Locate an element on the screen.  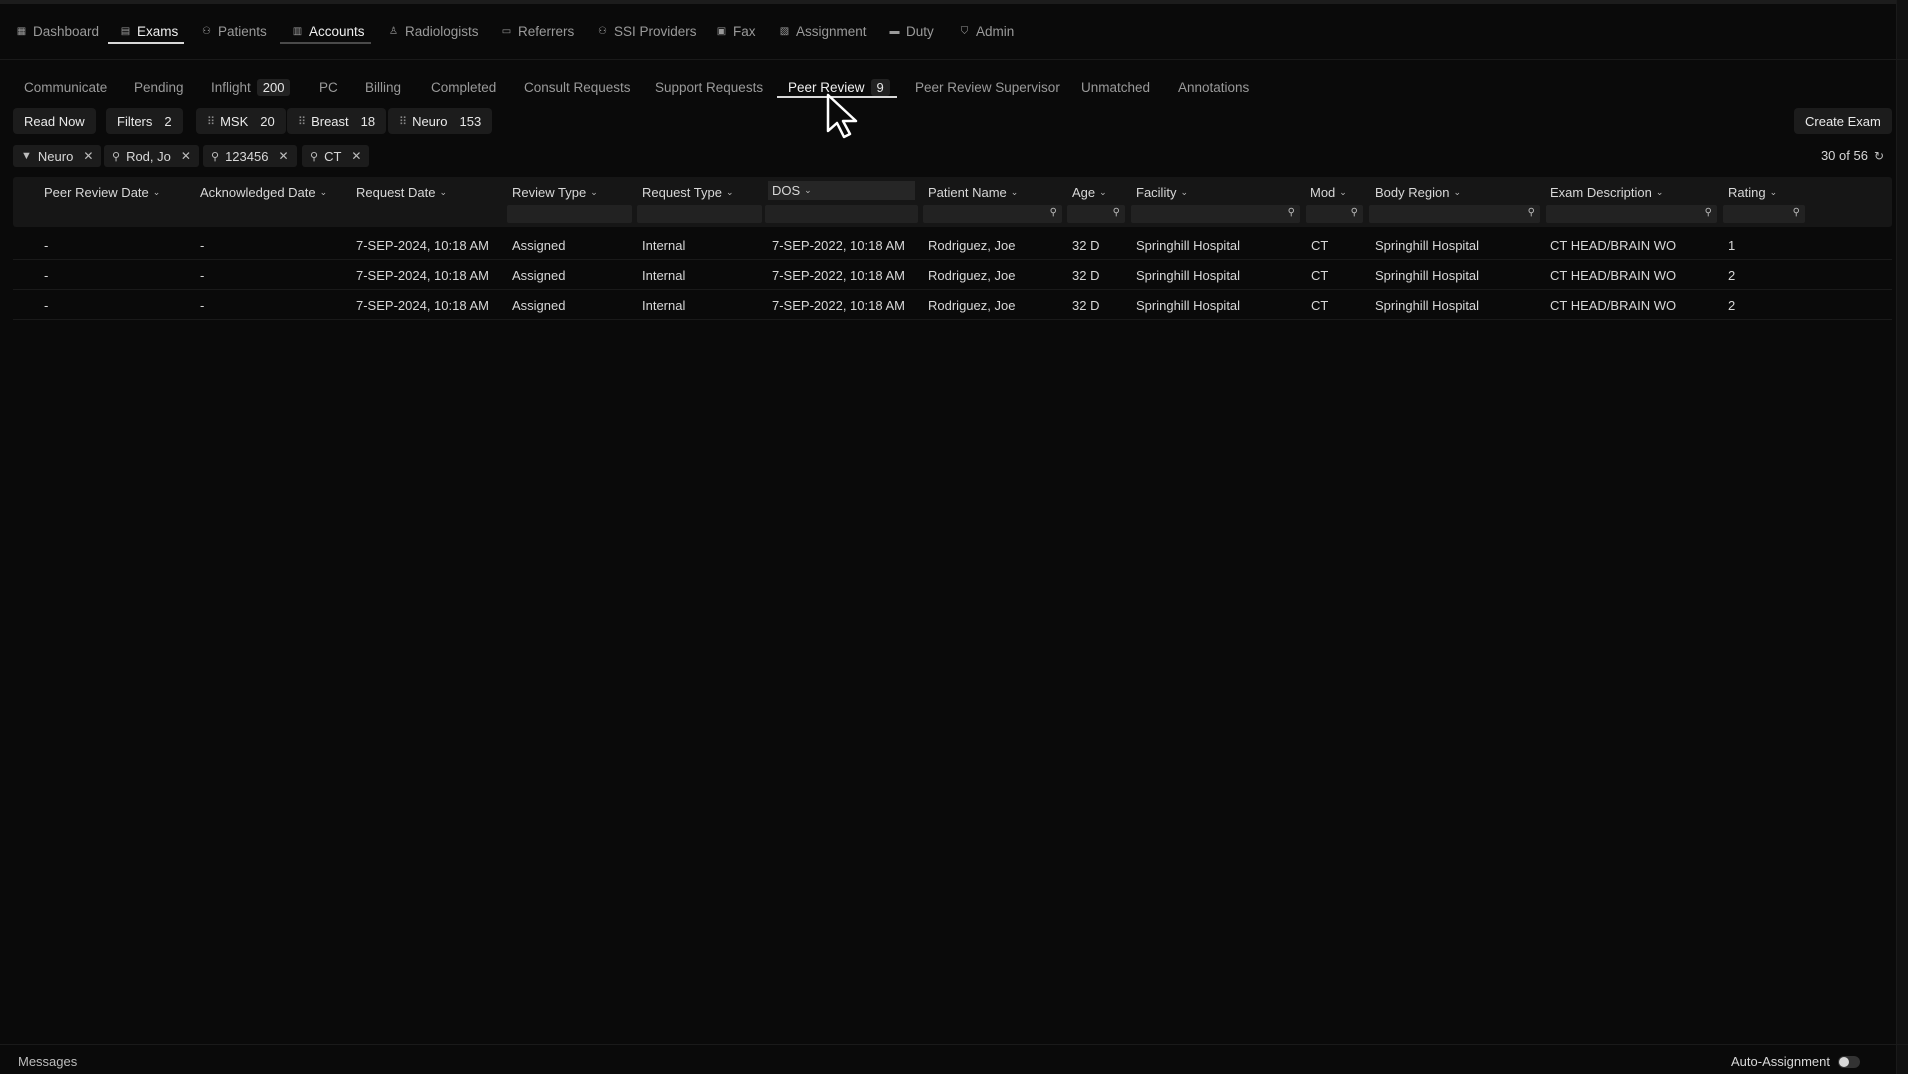
nav-dashboard-label: Dashboard is located at coordinates (66, 31).